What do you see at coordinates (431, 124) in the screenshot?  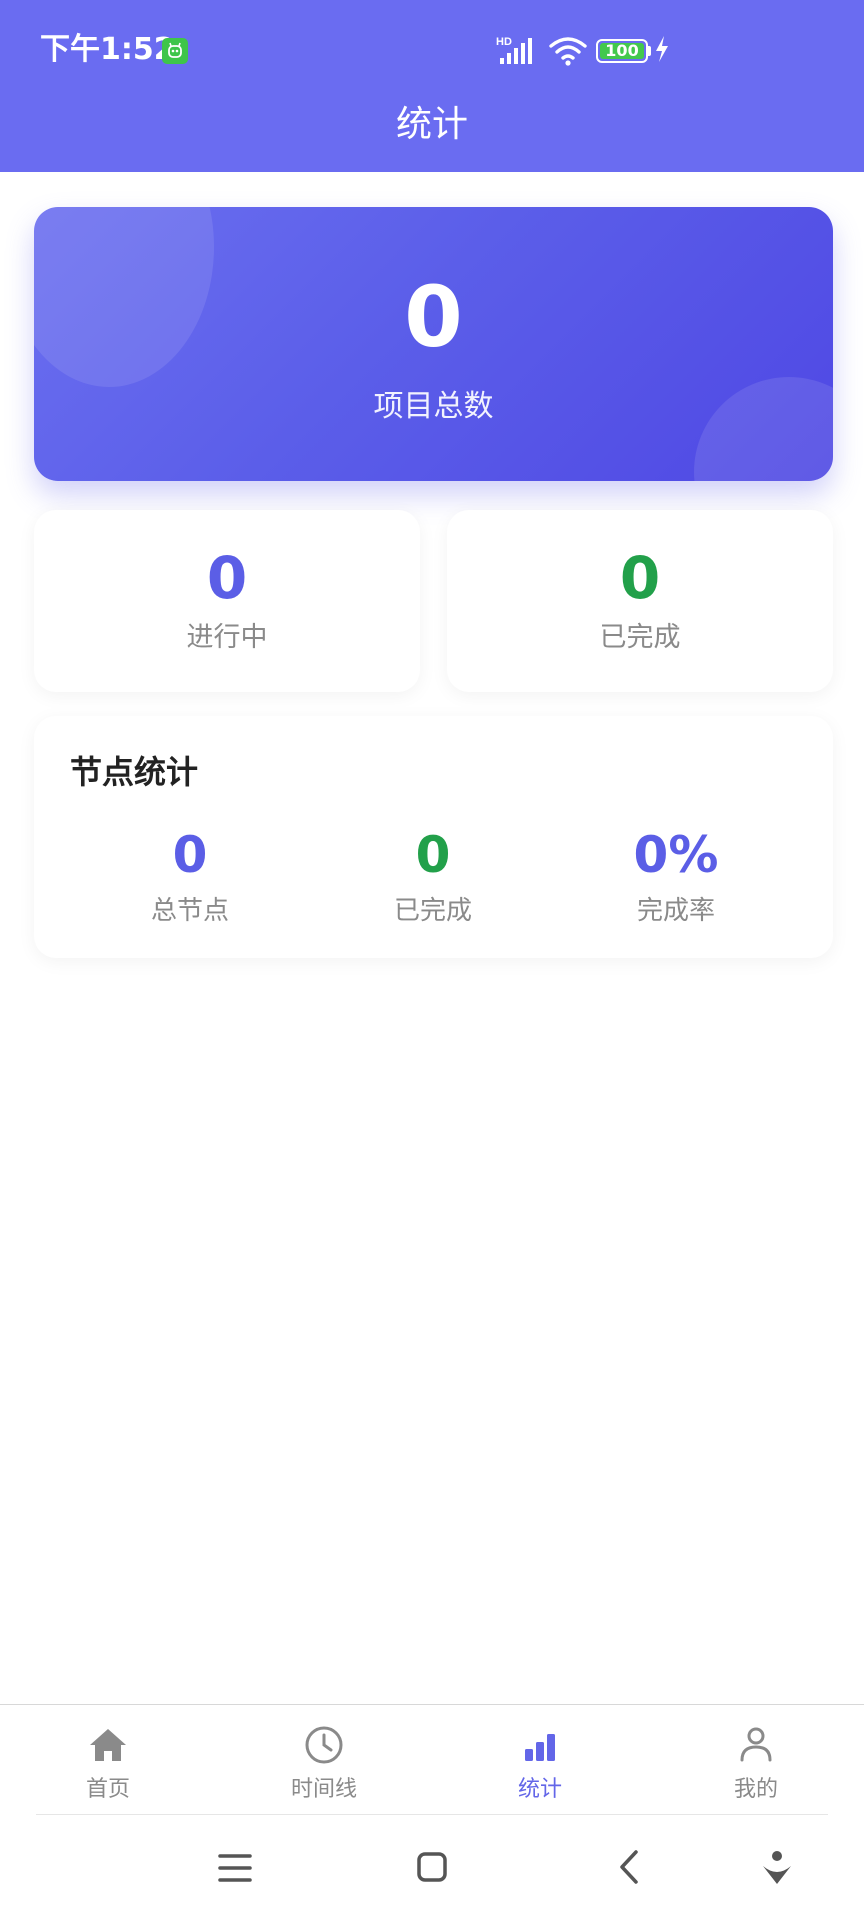 I see `page-title: 统计` at bounding box center [431, 124].